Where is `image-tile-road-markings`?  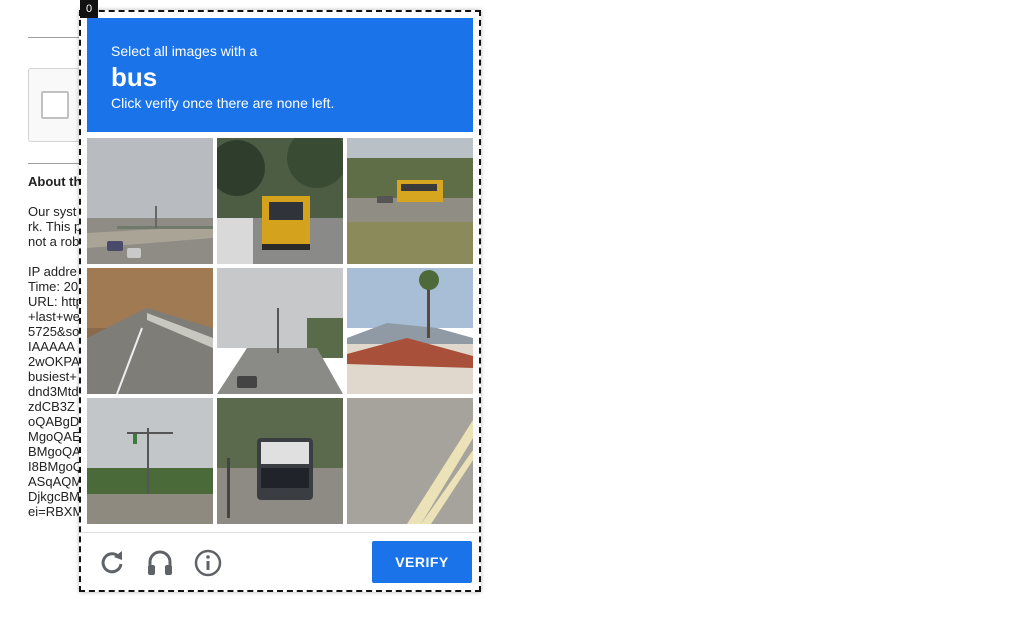
image-tile-road-markings is located at coordinates (410, 461).